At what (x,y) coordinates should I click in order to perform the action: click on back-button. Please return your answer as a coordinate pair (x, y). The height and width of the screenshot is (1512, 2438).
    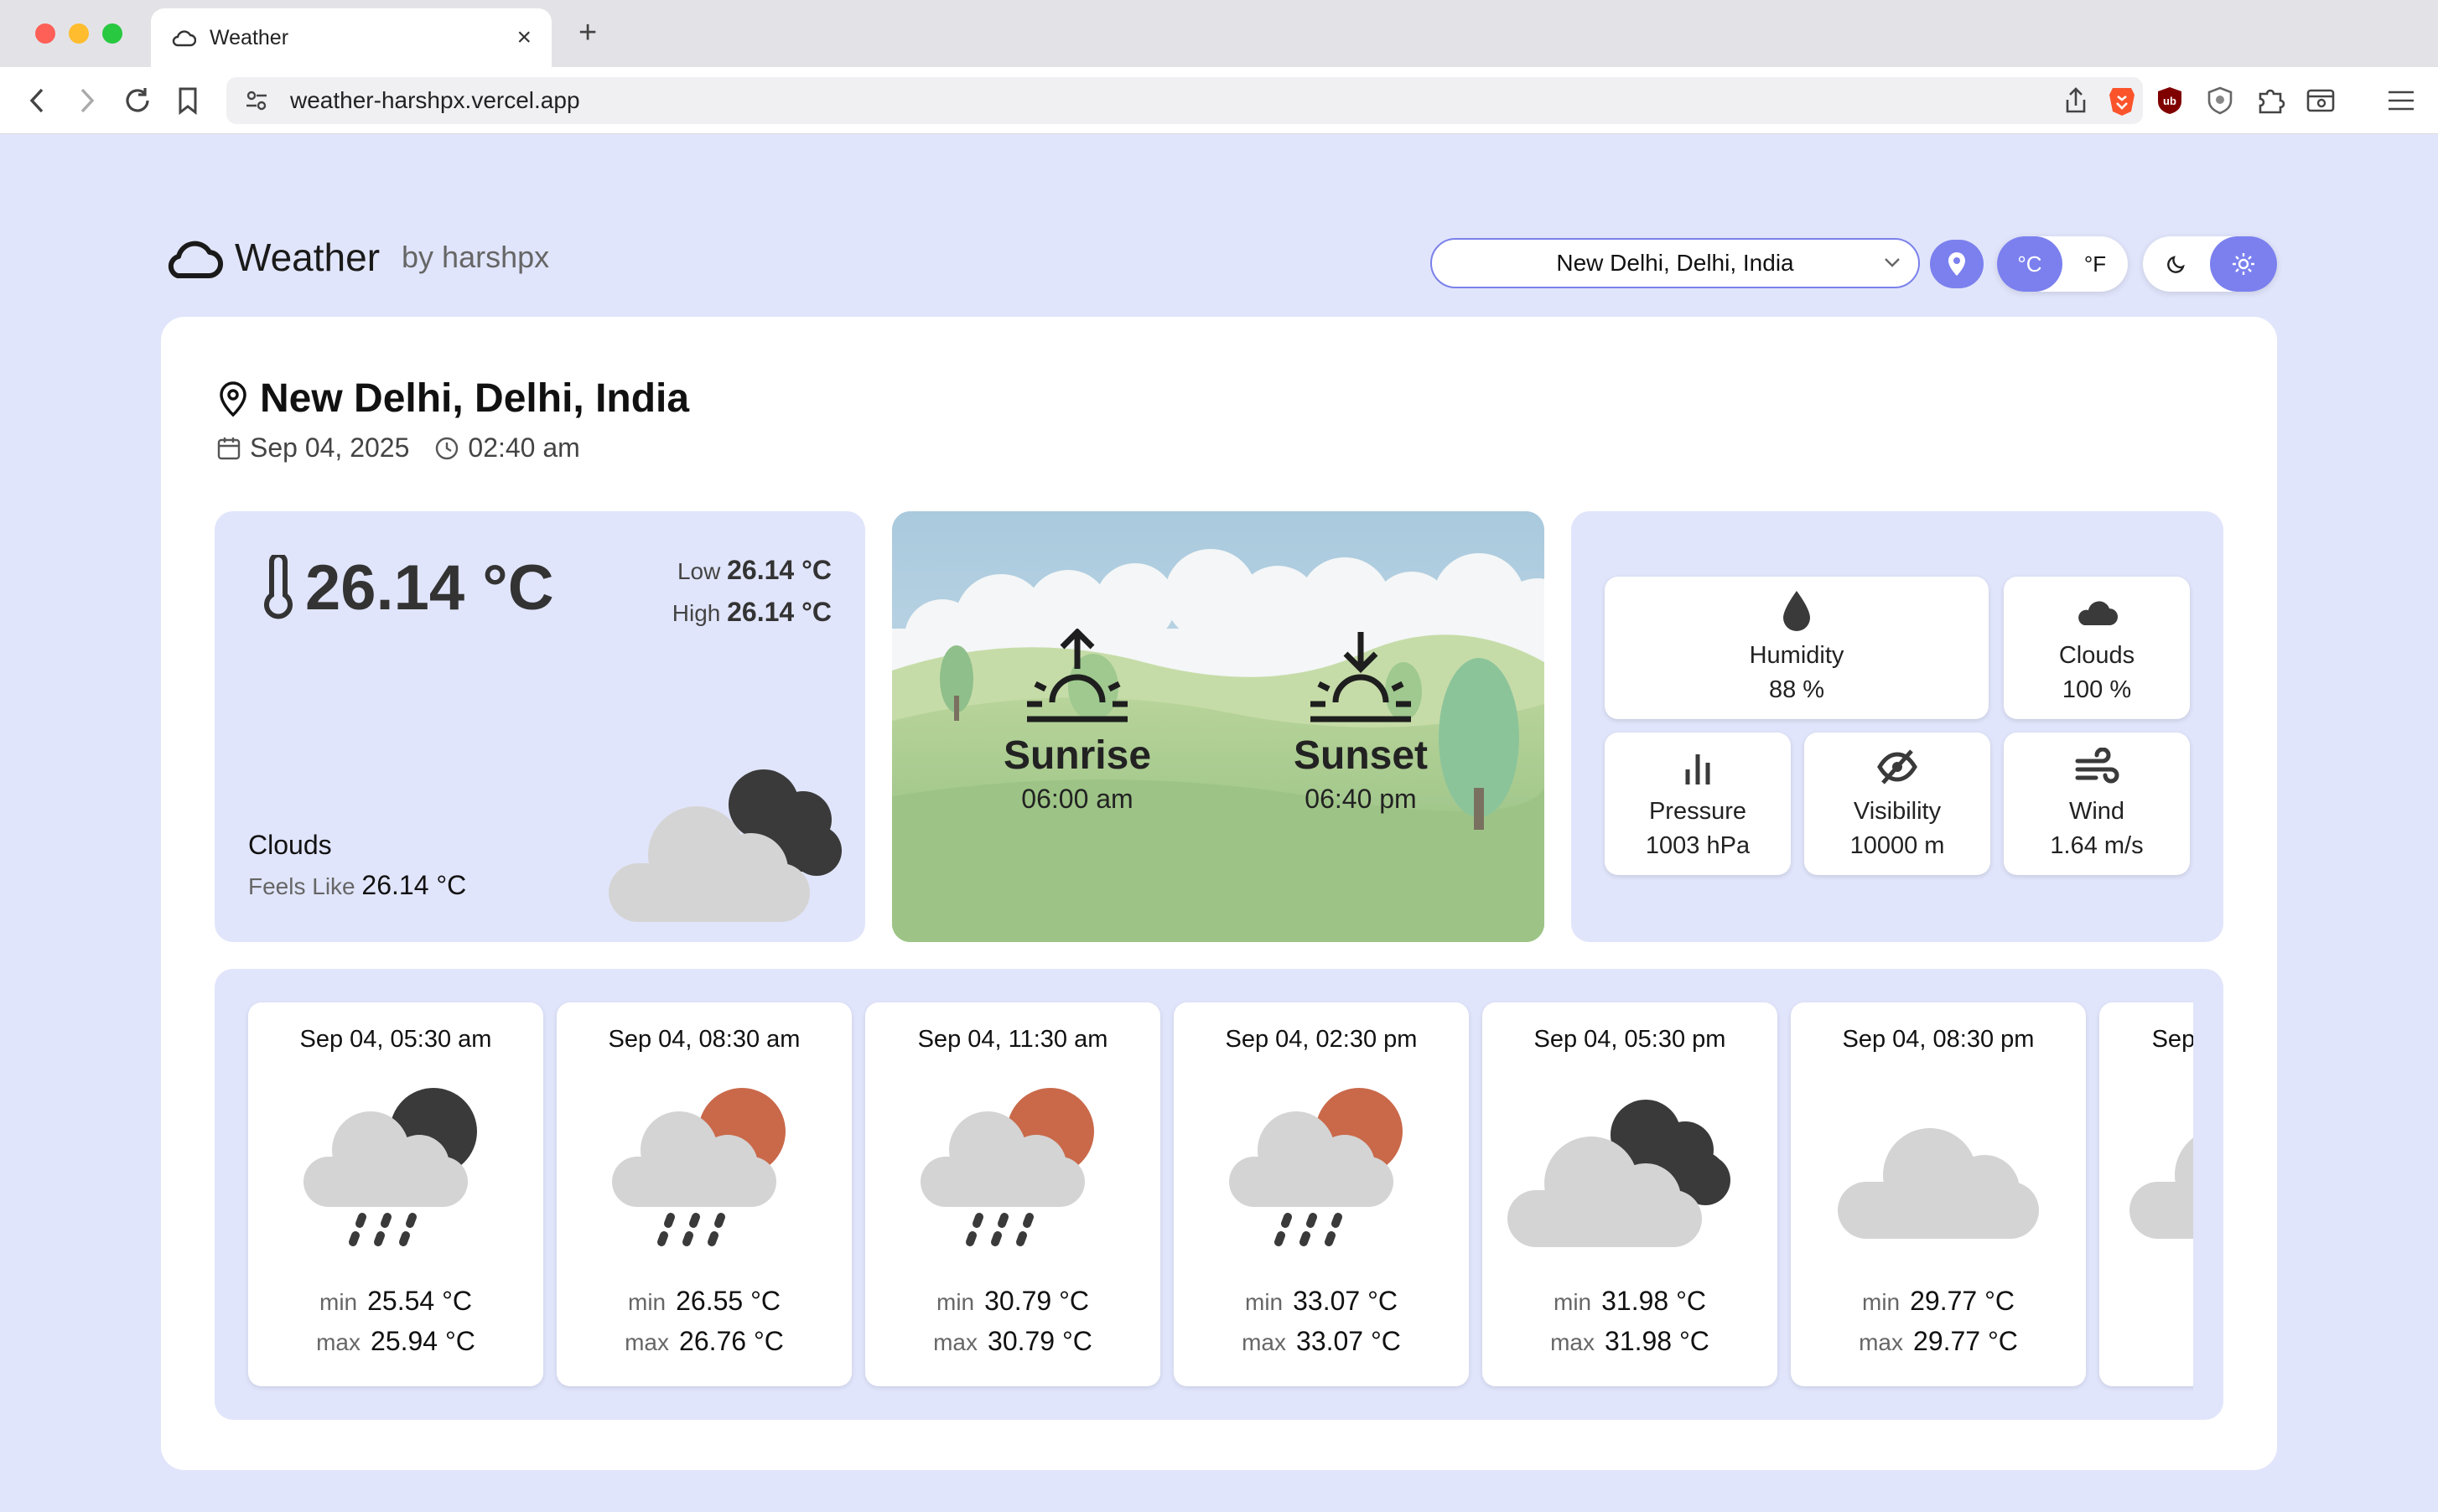
    Looking at the image, I should click on (36, 100).